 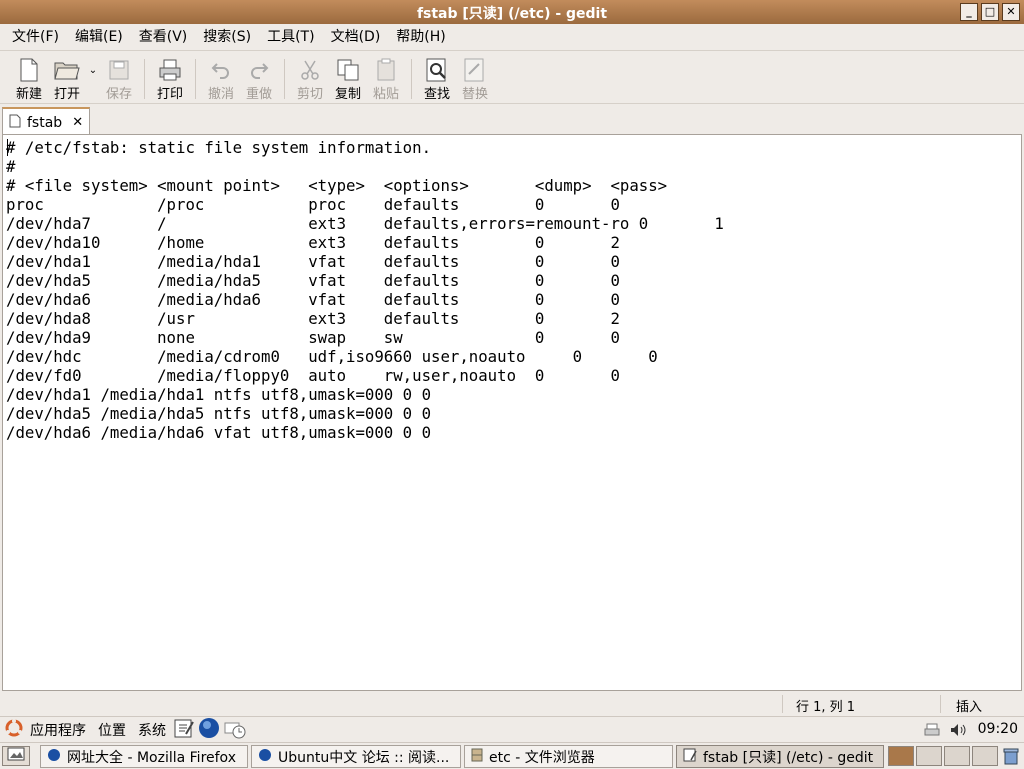 I want to click on print-button: 打印, so click(x=170, y=80).